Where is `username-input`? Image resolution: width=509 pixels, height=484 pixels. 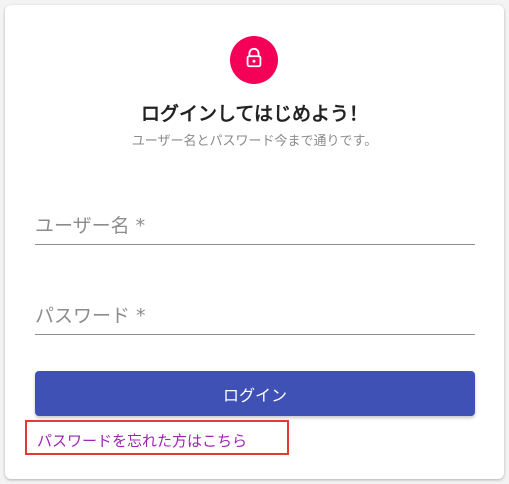 username-input is located at coordinates (255, 229).